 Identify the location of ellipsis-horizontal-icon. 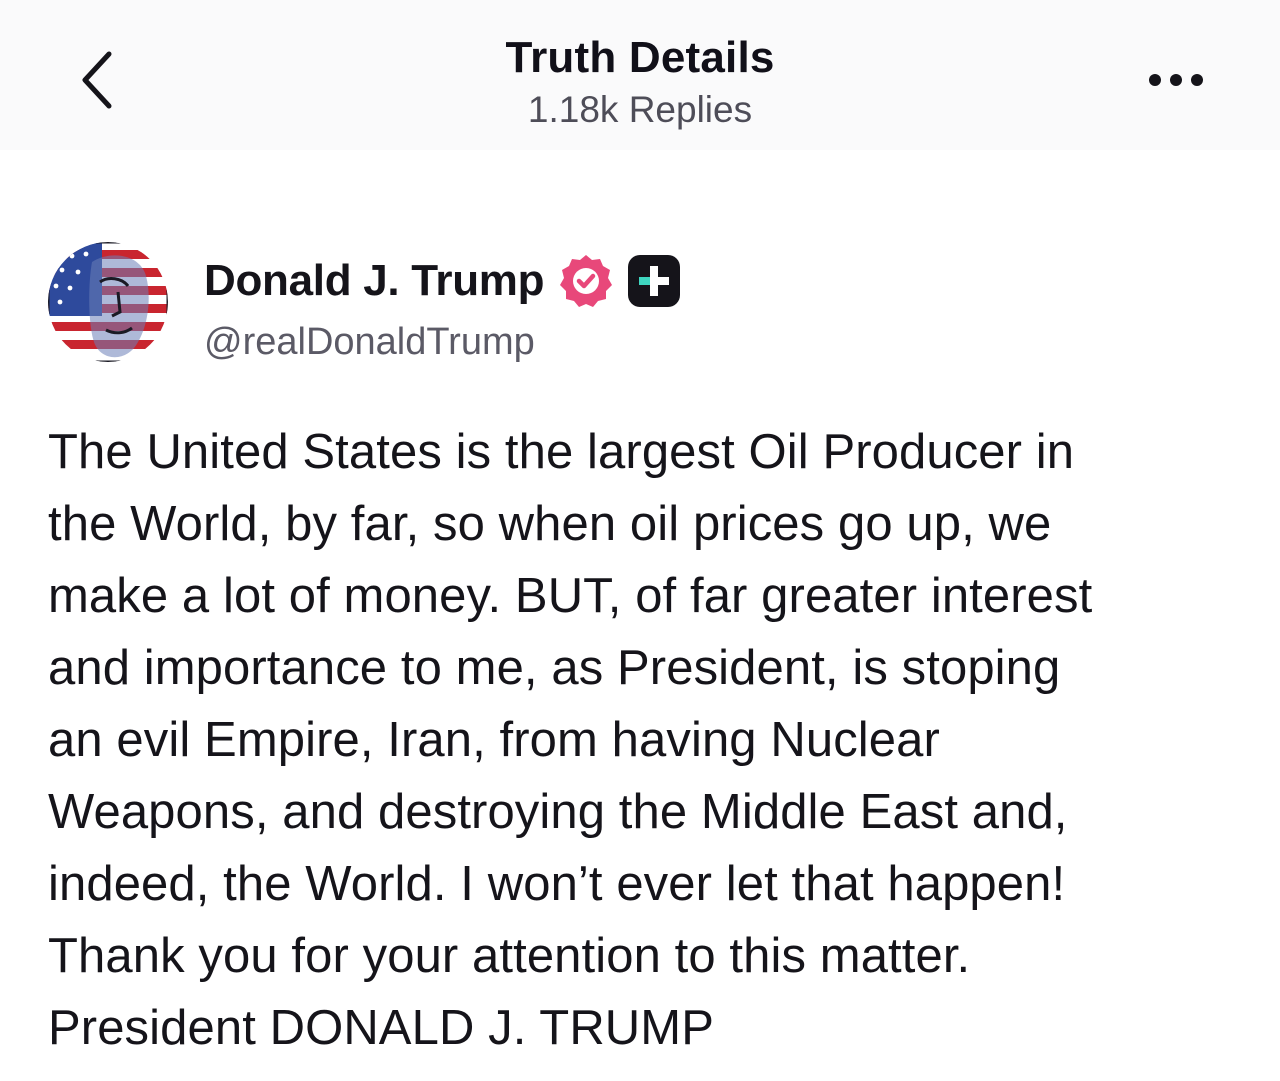
(1176, 80).